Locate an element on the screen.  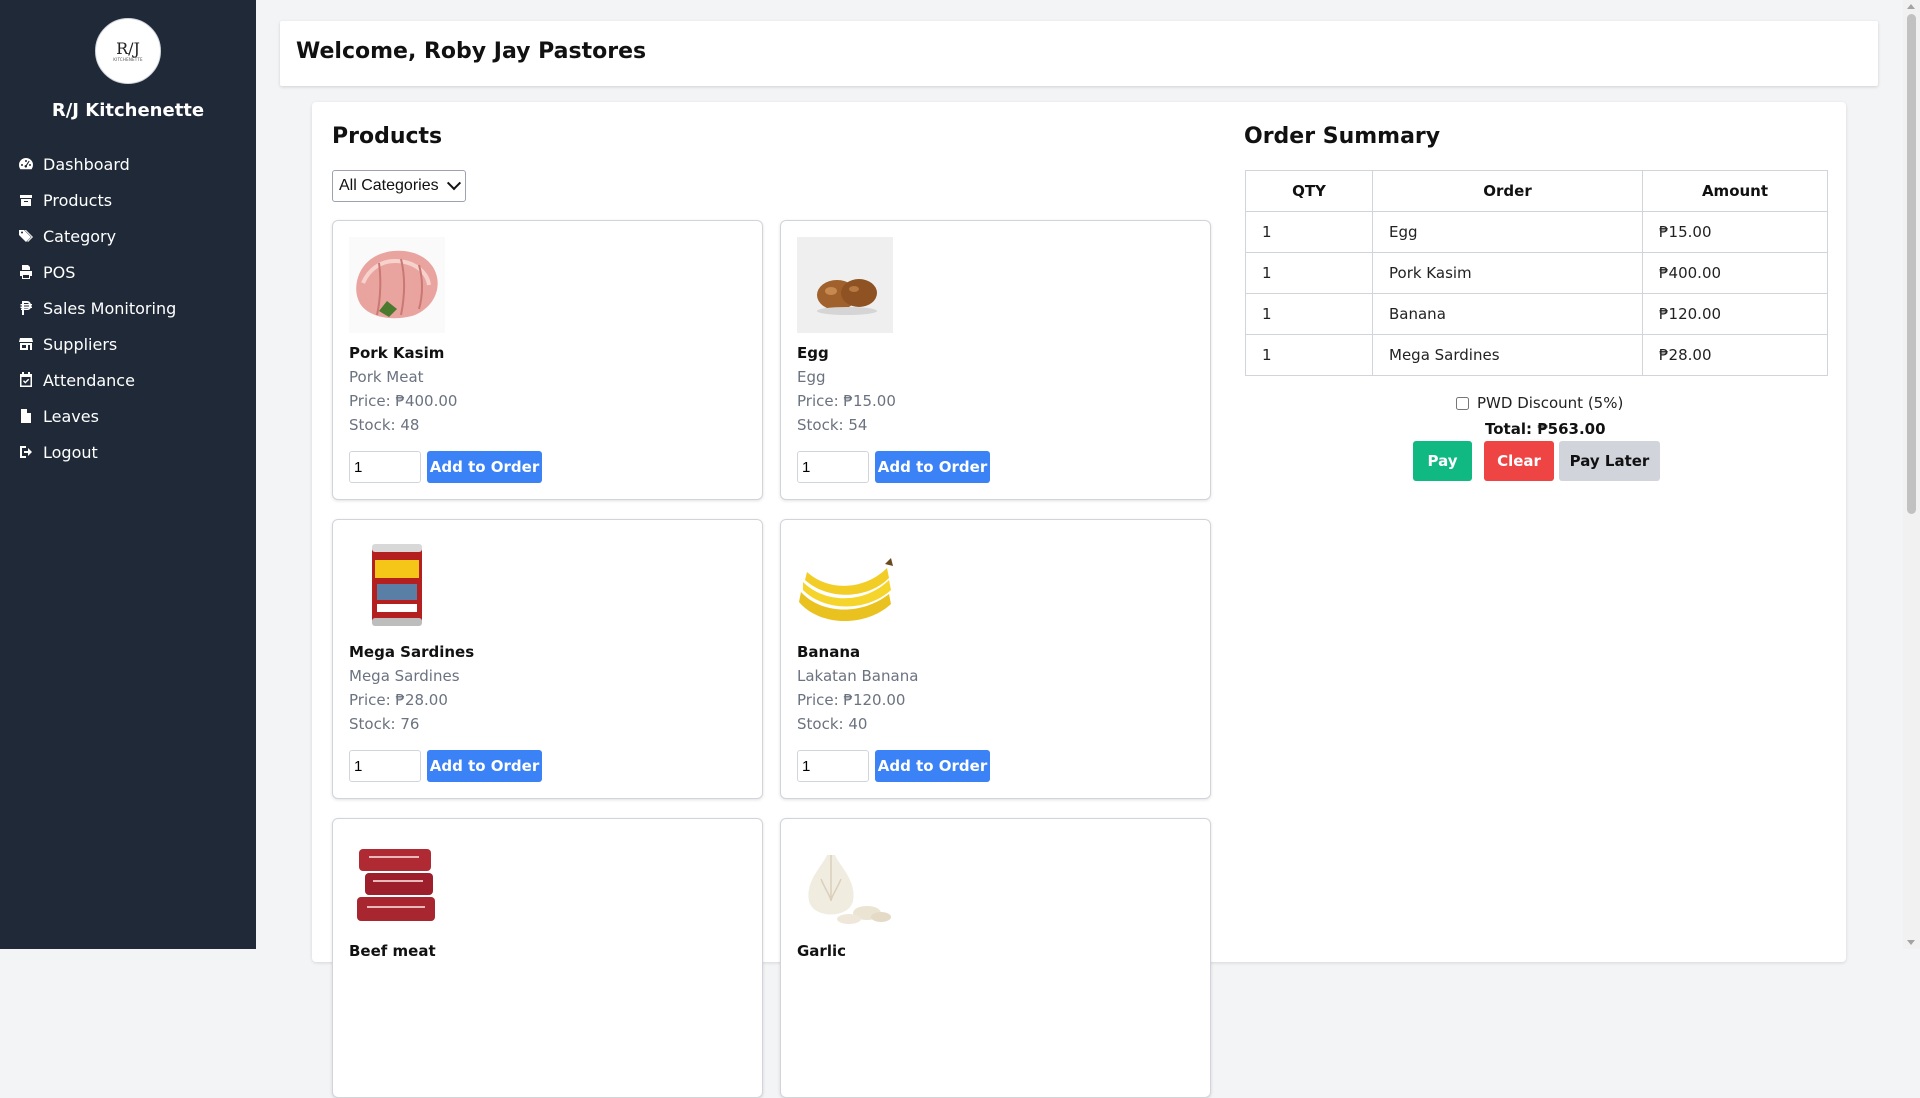
scrollbar-thumb is located at coordinates (1911, 264).